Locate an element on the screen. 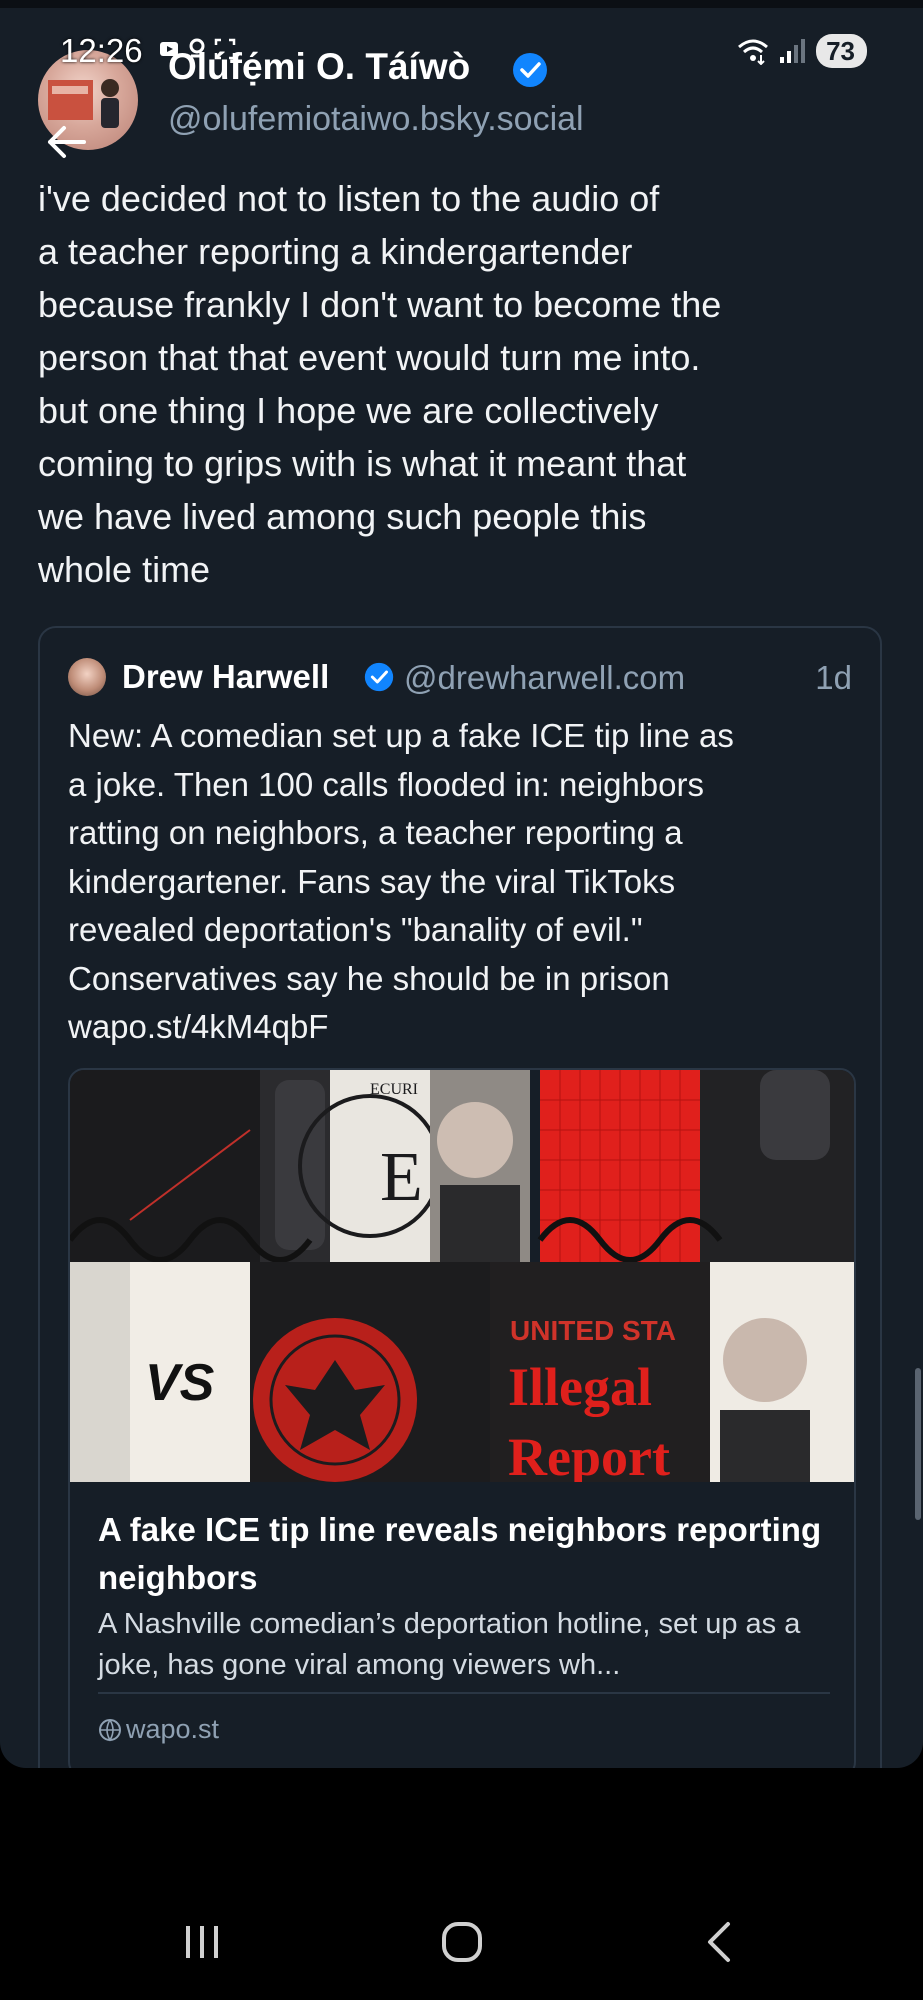 This screenshot has width=923, height=2000. battery-indicator: 73 is located at coordinates (841, 51).